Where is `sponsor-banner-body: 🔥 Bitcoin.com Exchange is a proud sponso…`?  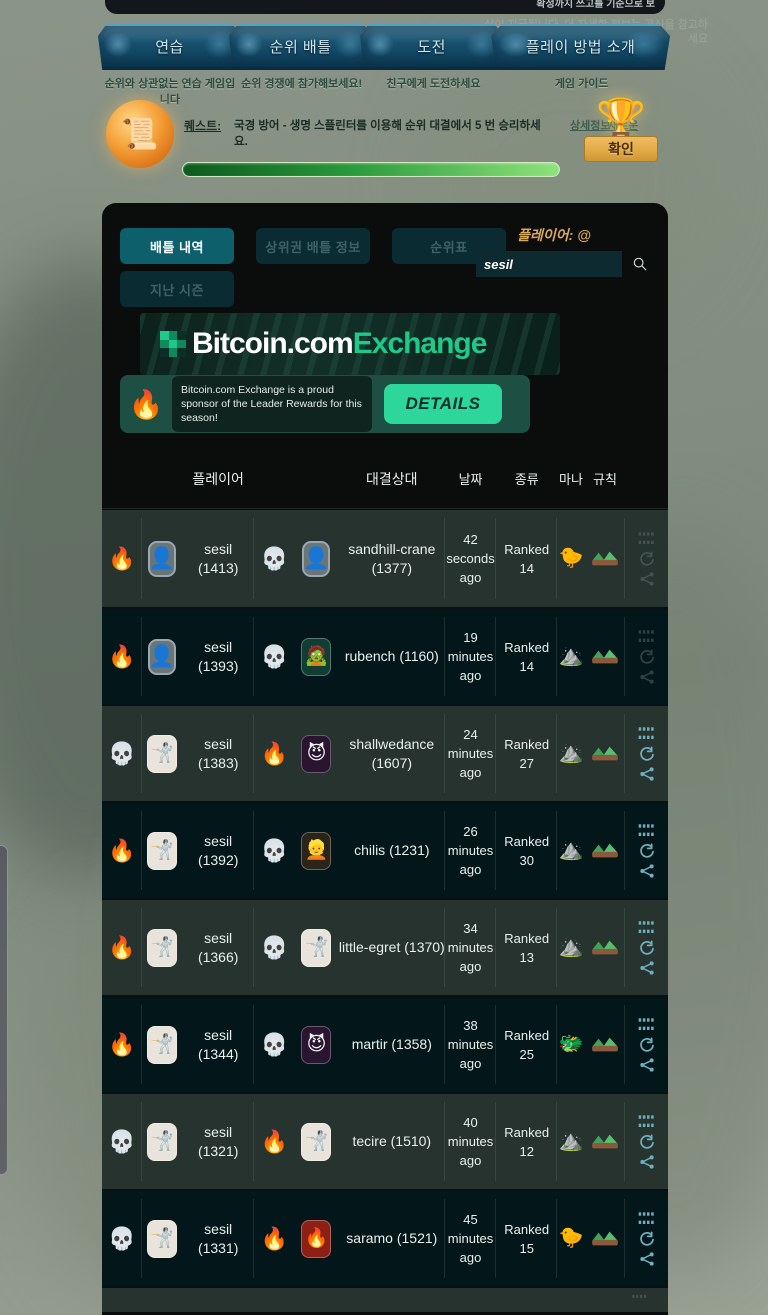 sponsor-banner-body: 🔥 Bitcoin.com Exchange is a proud sponso… is located at coordinates (325, 404).